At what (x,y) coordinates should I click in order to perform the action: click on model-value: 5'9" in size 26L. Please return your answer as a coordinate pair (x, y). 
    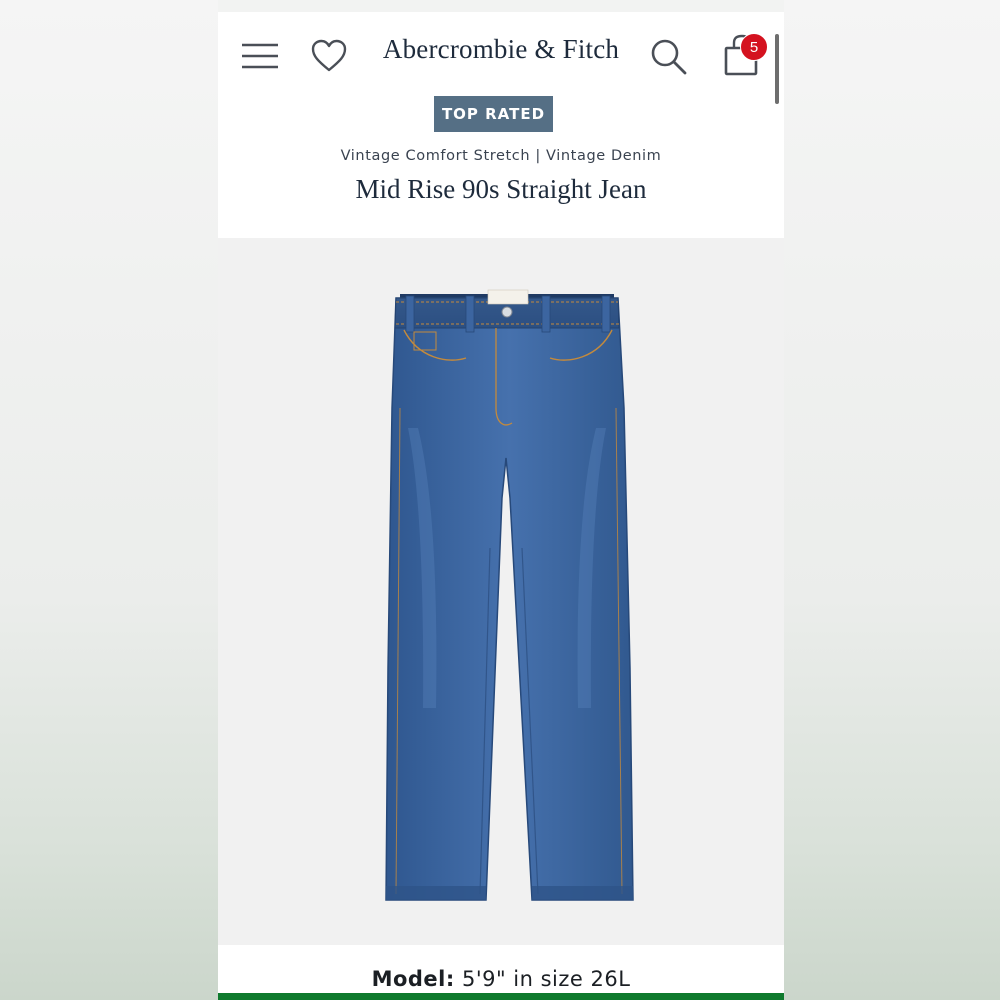
    Looking at the image, I should click on (546, 979).